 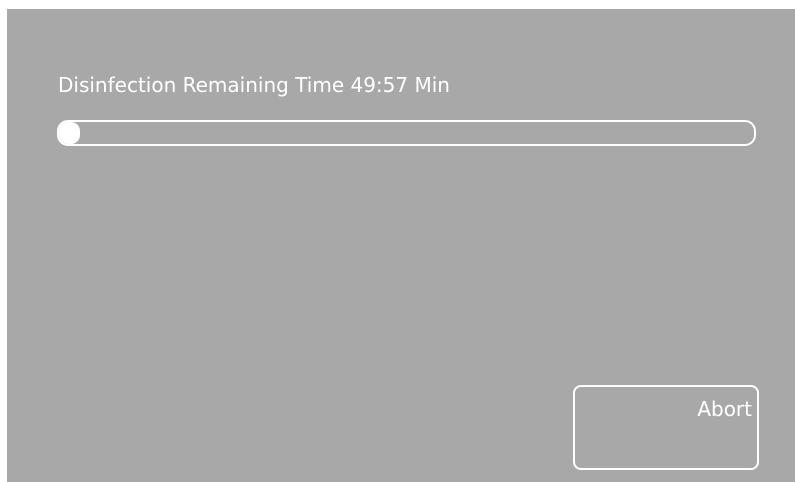 I want to click on disinfection-progress-bar, so click(x=406, y=133).